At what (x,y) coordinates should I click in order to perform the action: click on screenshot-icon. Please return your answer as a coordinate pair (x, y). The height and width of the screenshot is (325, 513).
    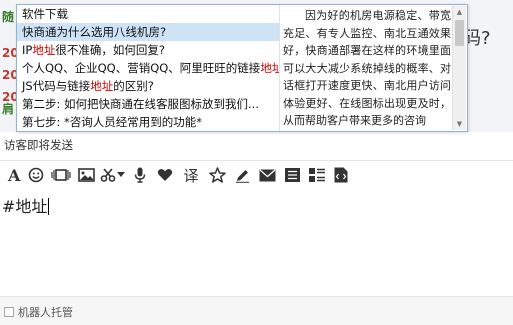
    Looking at the image, I should click on (61, 175).